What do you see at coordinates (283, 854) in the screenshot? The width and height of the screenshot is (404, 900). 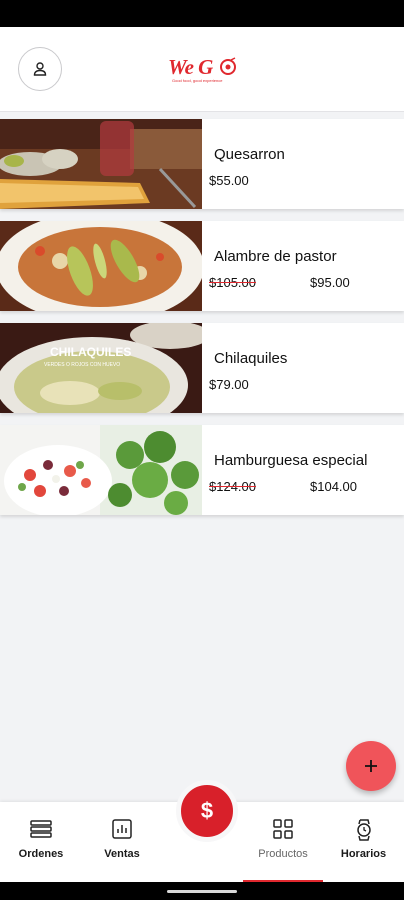 I see `nav-label-productos: Productos` at bounding box center [283, 854].